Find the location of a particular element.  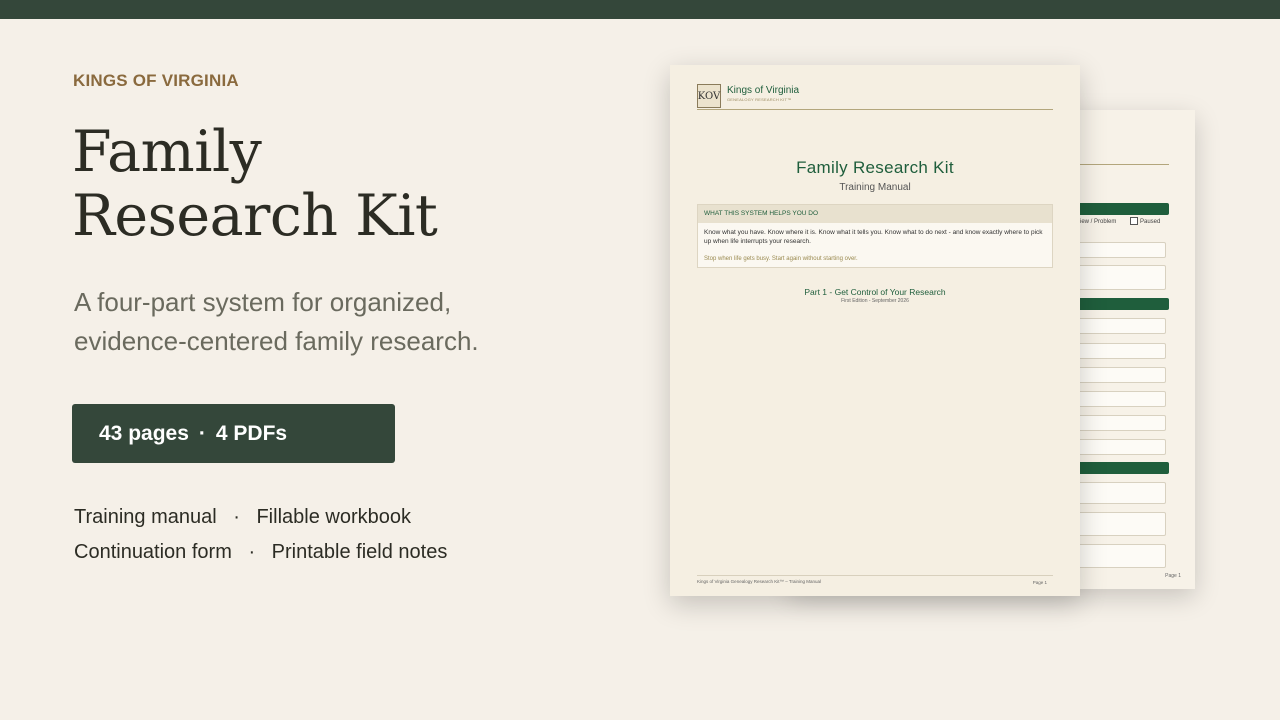

subtitle-line-1: A four-part system for organized, is located at coordinates (263, 302).